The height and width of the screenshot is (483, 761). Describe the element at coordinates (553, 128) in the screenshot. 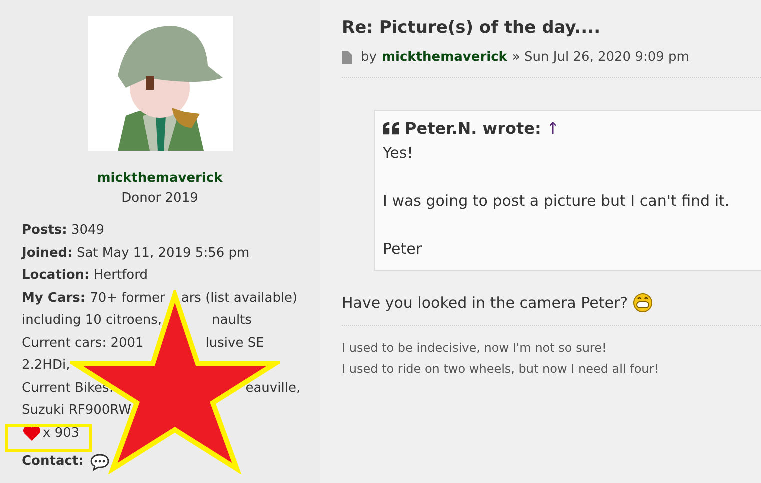

I see `quote-link: ↑` at that location.